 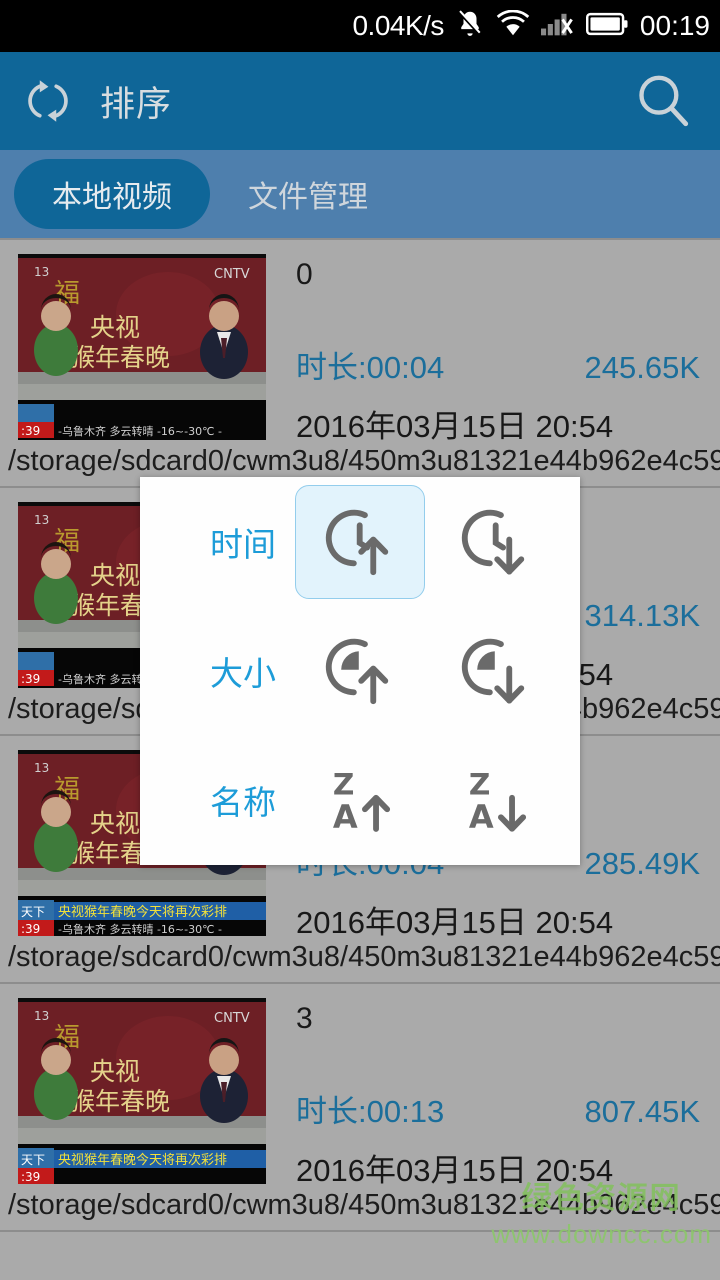 What do you see at coordinates (398, 25) in the screenshot?
I see `network-speed-text: 0.04K/s` at bounding box center [398, 25].